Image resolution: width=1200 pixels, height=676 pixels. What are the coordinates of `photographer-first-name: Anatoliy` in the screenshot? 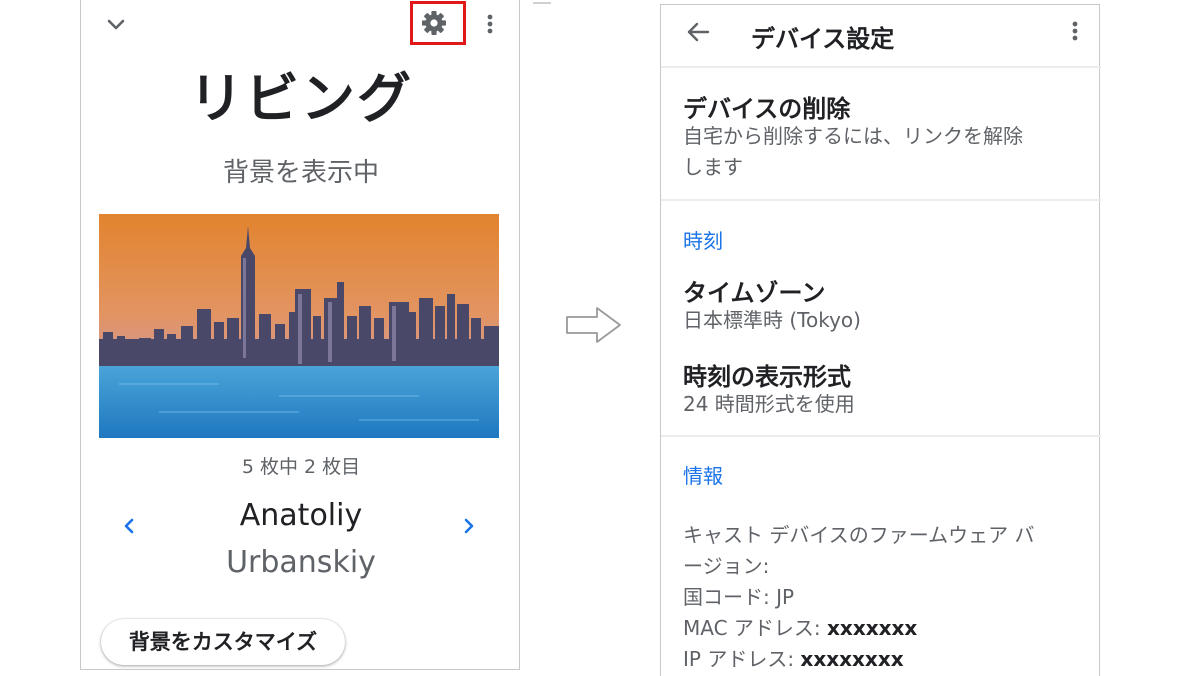 It's located at (301, 515).